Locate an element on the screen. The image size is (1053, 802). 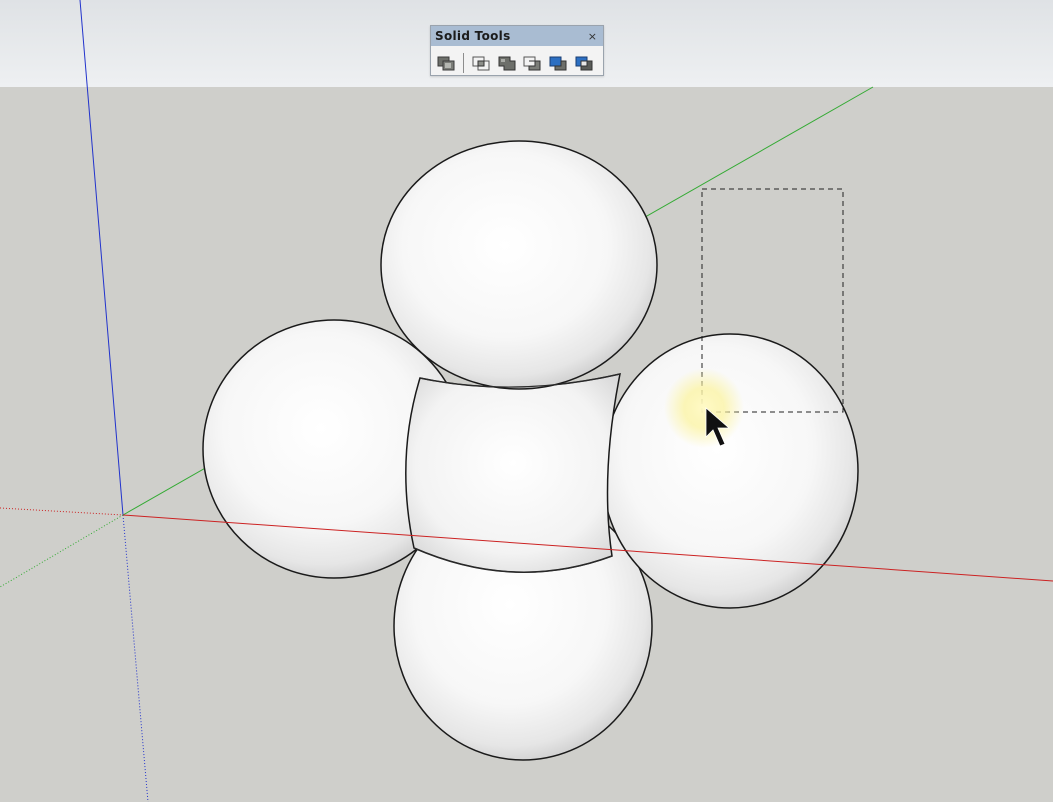
intersect-icon is located at coordinates (481, 63).